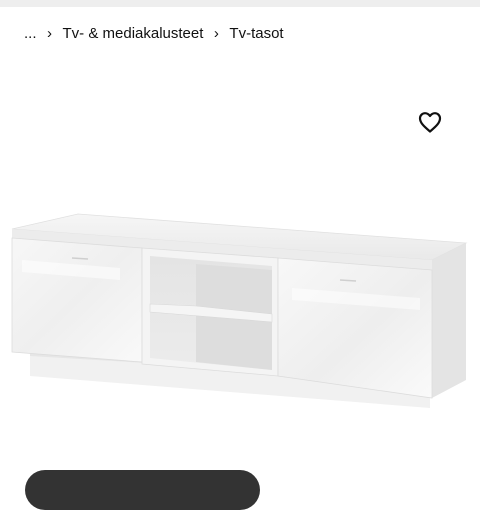 The width and height of the screenshot is (480, 510). I want to click on favorite-button, so click(430, 122).